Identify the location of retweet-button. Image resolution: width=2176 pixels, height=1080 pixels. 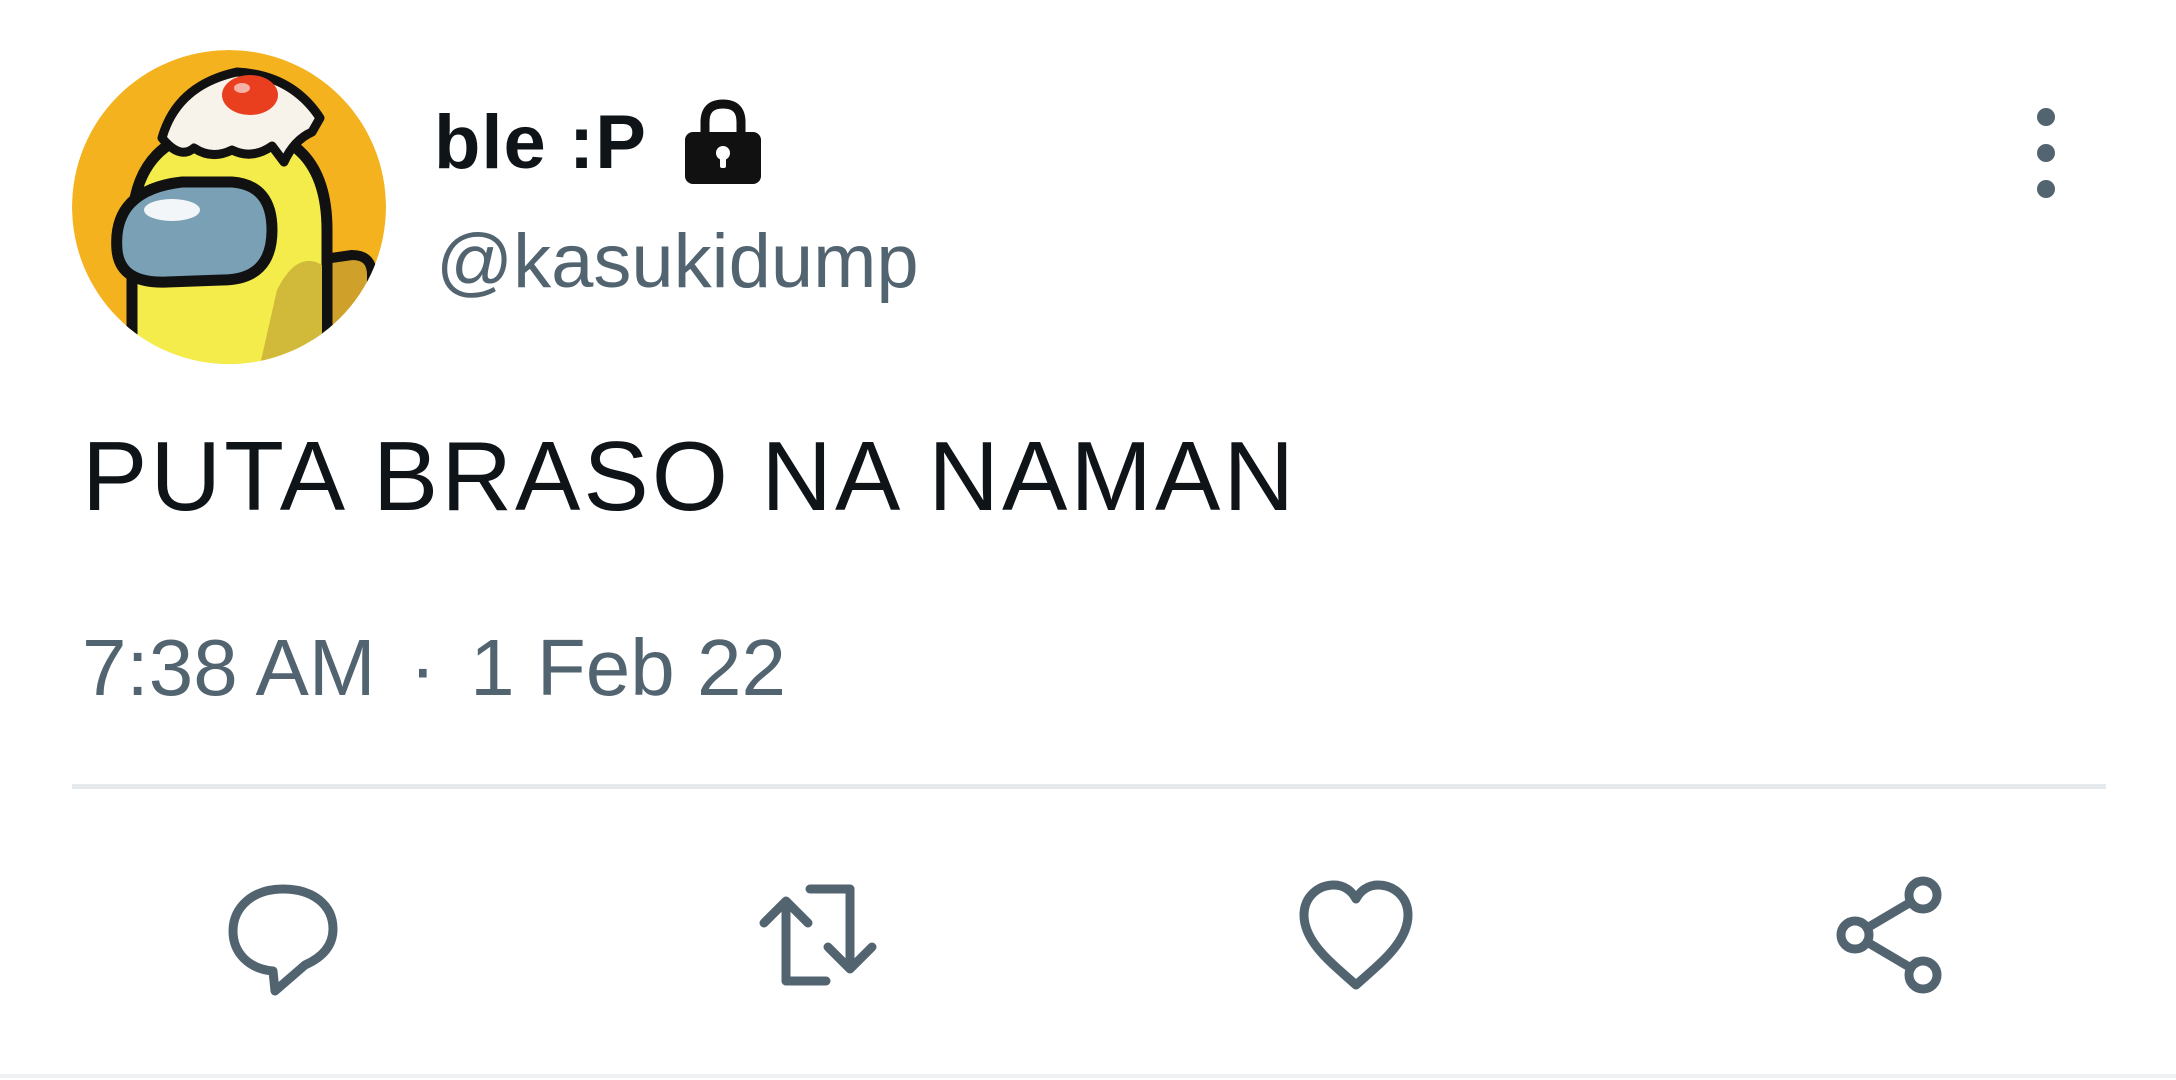
(818, 935).